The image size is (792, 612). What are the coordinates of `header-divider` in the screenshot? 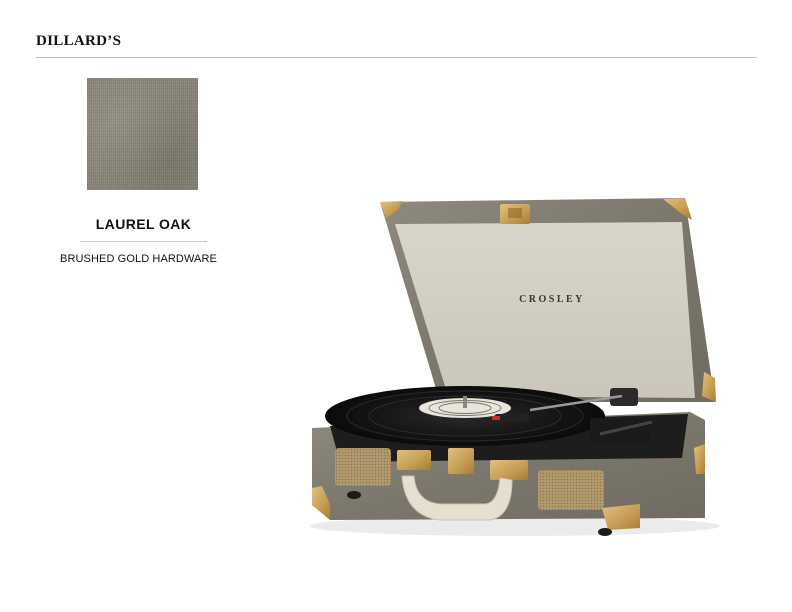 It's located at (396, 57).